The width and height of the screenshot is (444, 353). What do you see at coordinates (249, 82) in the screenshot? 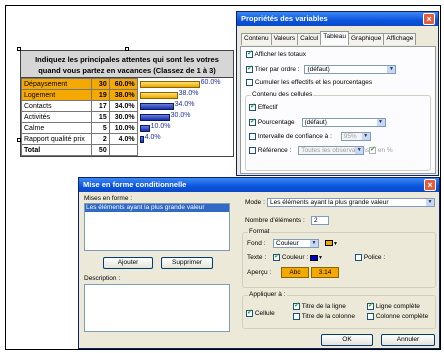
I see `cumuler-checkbox` at bounding box center [249, 82].